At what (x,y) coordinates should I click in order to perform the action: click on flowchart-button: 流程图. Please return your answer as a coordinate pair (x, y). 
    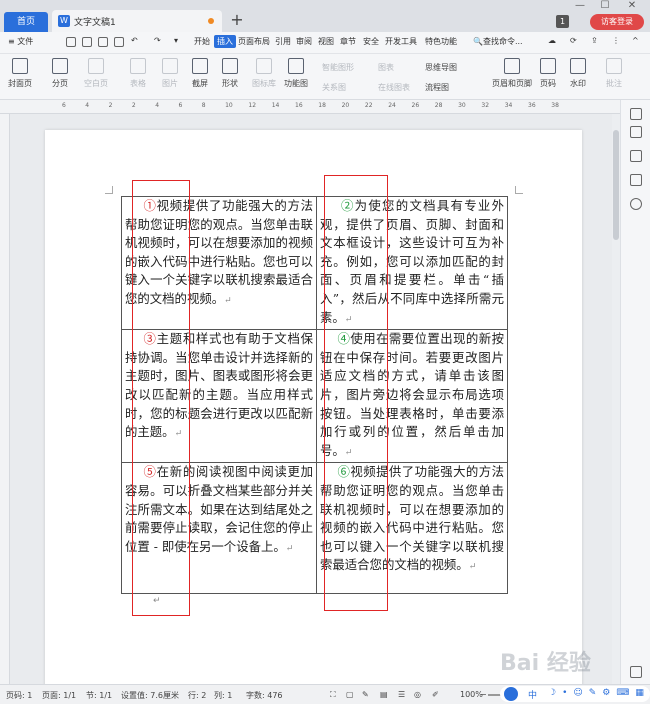
    Looking at the image, I should click on (437, 87).